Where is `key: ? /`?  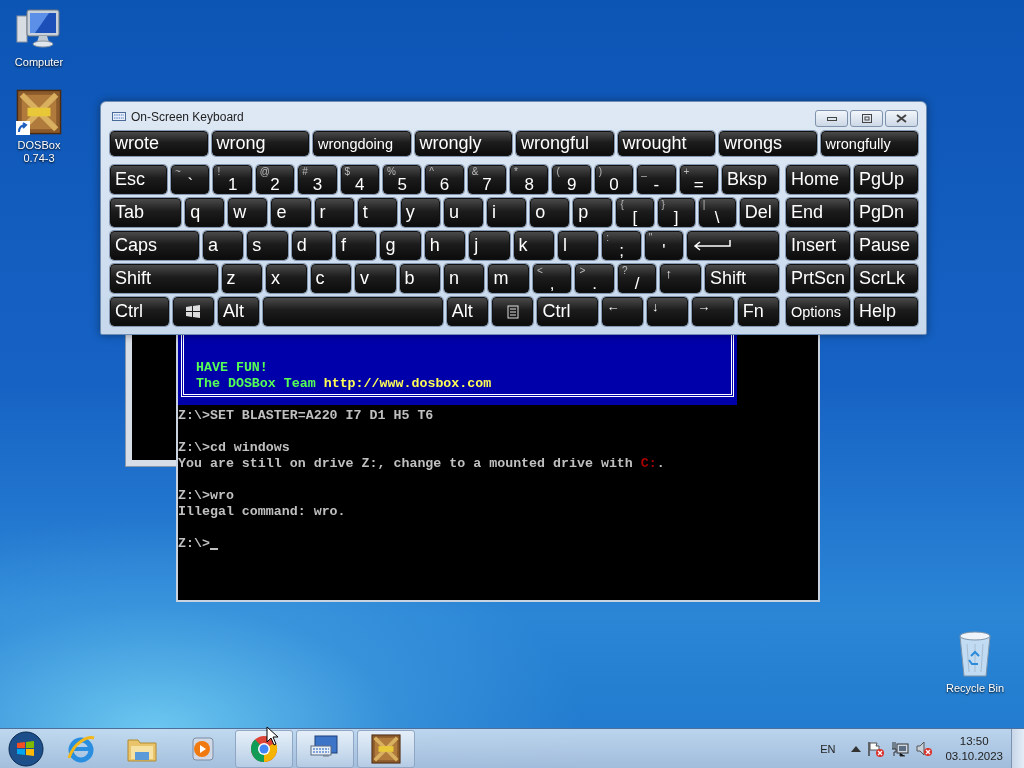 key: ? / is located at coordinates (637, 278).